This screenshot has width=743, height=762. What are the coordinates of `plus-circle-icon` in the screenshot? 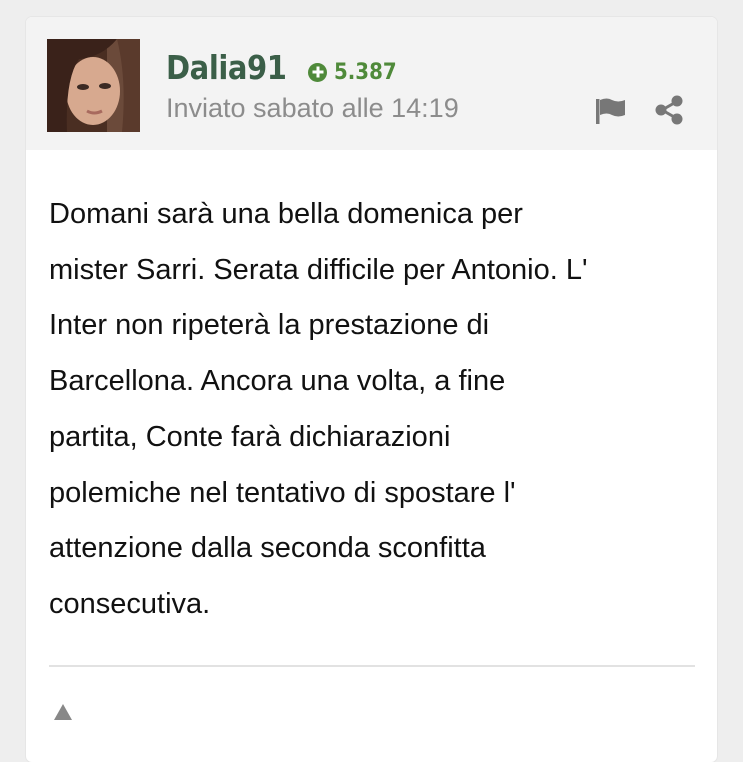 It's located at (317, 72).